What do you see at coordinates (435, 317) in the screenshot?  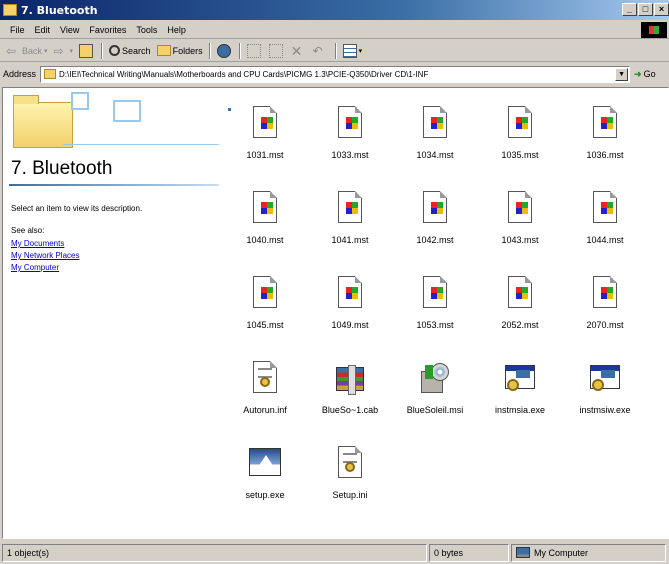 I see `file-item: 1053.mst` at bounding box center [435, 317].